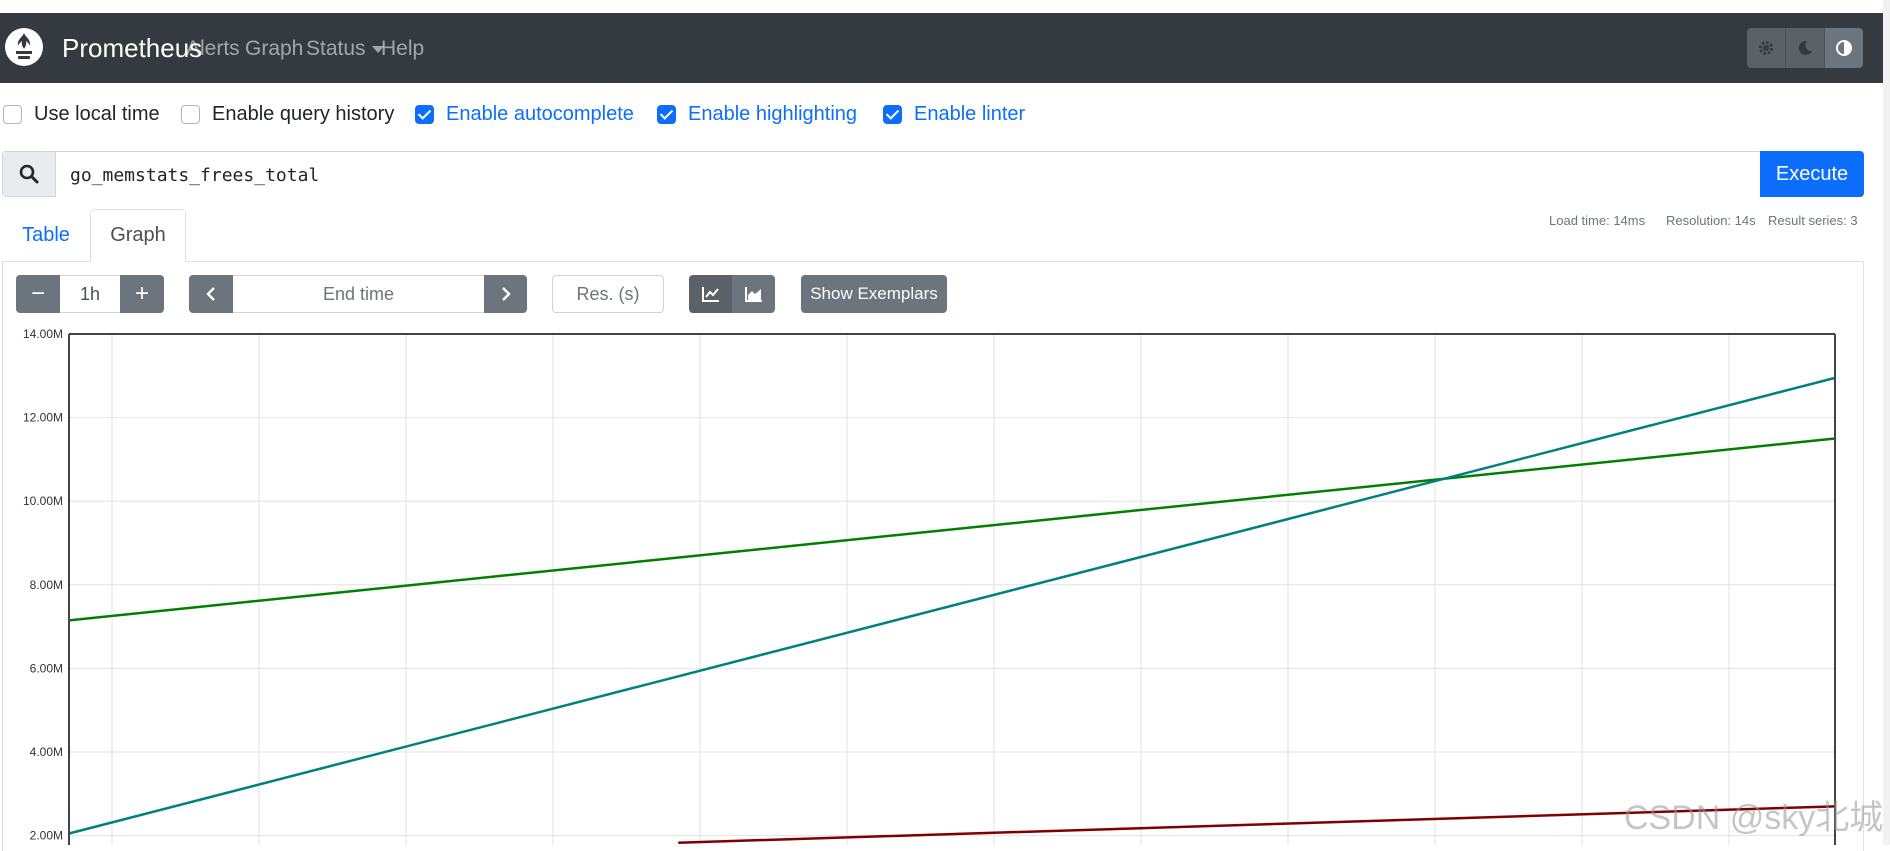  What do you see at coordinates (43, 418) in the screenshot?
I see `y-tick-label: 12.00M` at bounding box center [43, 418].